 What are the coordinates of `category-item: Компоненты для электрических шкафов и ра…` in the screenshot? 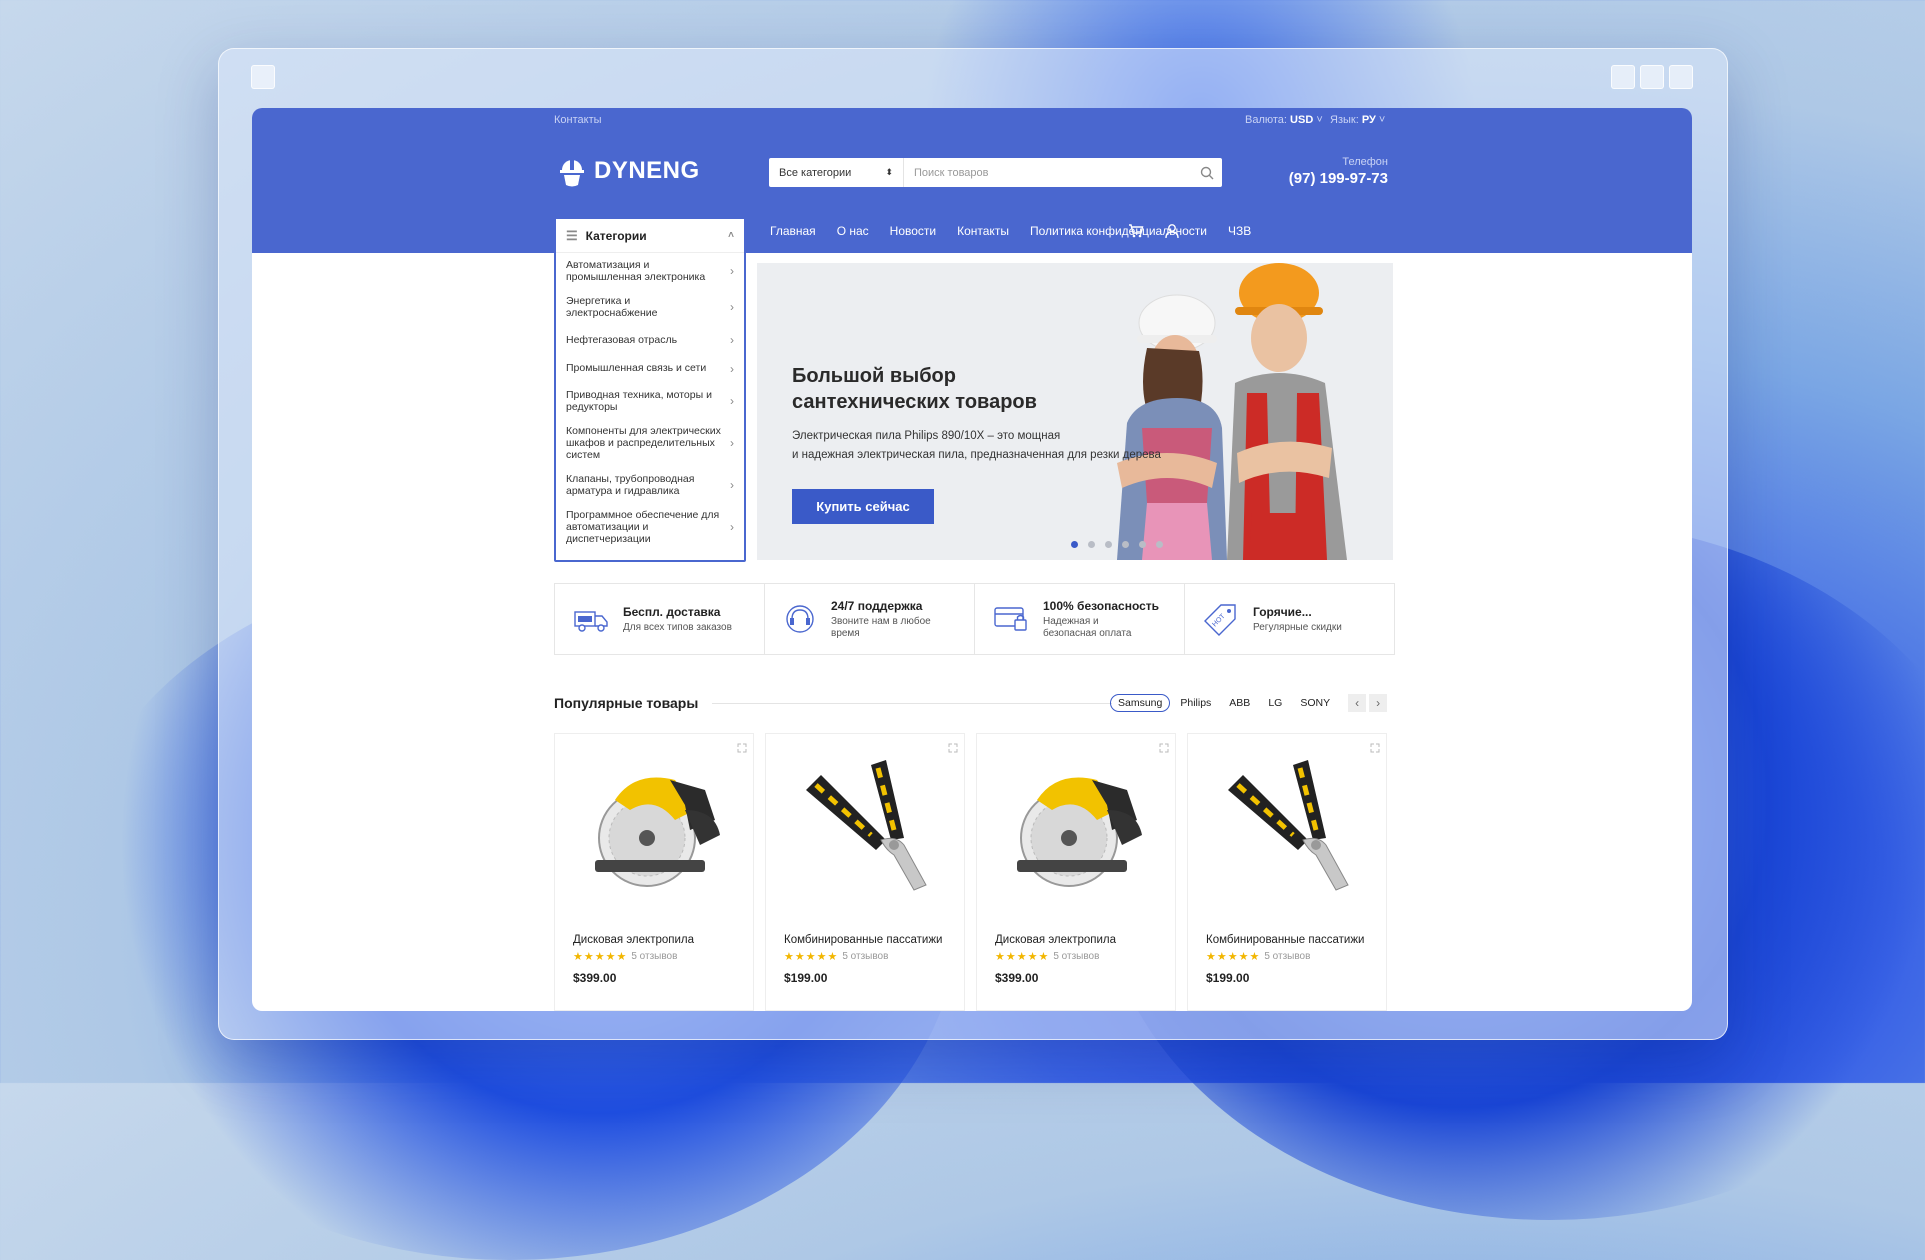 It's located at (650, 443).